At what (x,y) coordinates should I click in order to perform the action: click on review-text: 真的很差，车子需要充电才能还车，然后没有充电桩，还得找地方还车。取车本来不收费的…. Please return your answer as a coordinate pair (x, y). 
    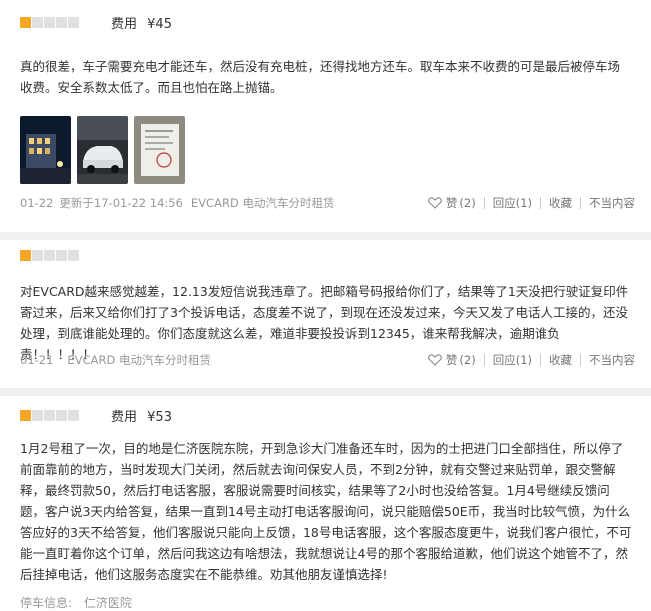
    Looking at the image, I should click on (320, 77).